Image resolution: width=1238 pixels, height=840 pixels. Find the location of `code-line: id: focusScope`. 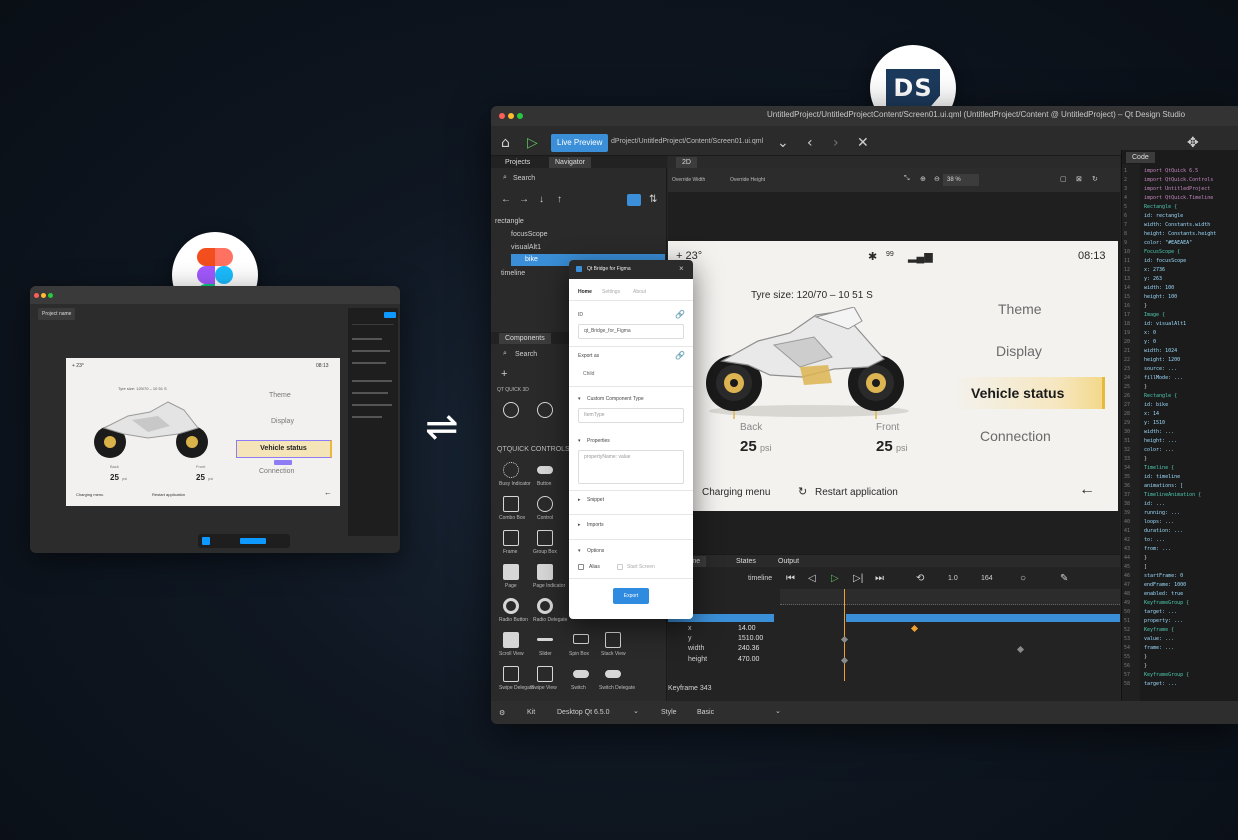

code-line: id: focusScope is located at coordinates (1165, 261).